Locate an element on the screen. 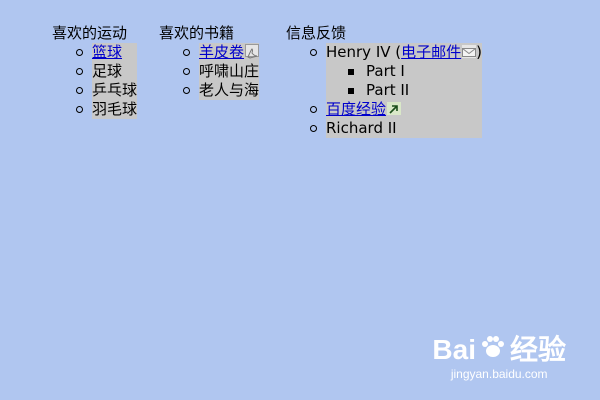 The height and width of the screenshot is (400, 600). books-list: 羊皮卷 呼啸山庄 老人与海 is located at coordinates (221, 71).